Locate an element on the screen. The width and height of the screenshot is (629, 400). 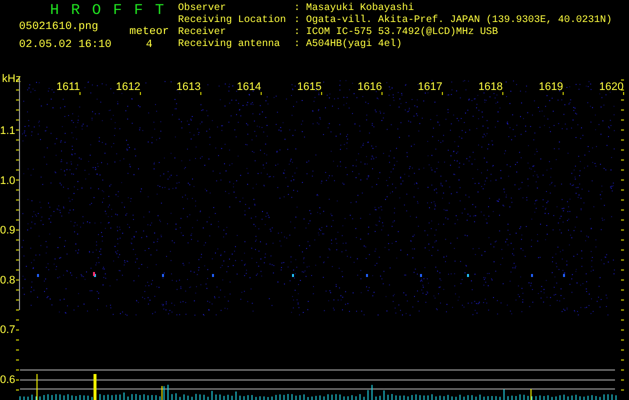
file-name: 05021610.png is located at coordinates (59, 27).